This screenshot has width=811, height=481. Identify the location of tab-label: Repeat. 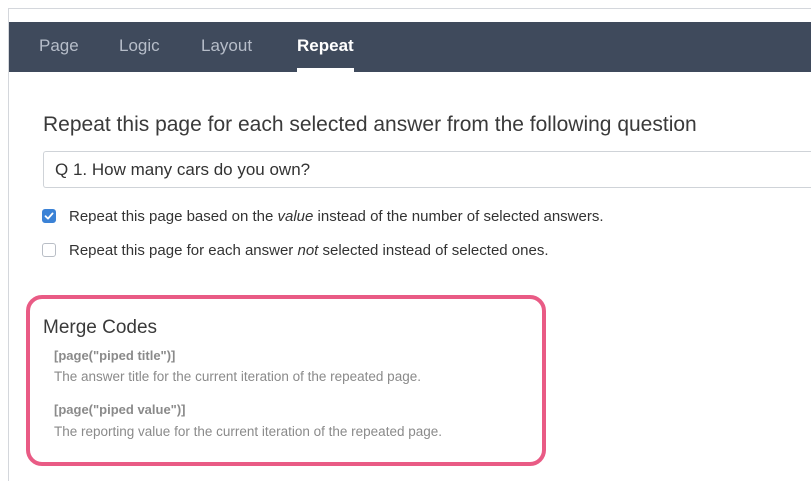
(325, 45).